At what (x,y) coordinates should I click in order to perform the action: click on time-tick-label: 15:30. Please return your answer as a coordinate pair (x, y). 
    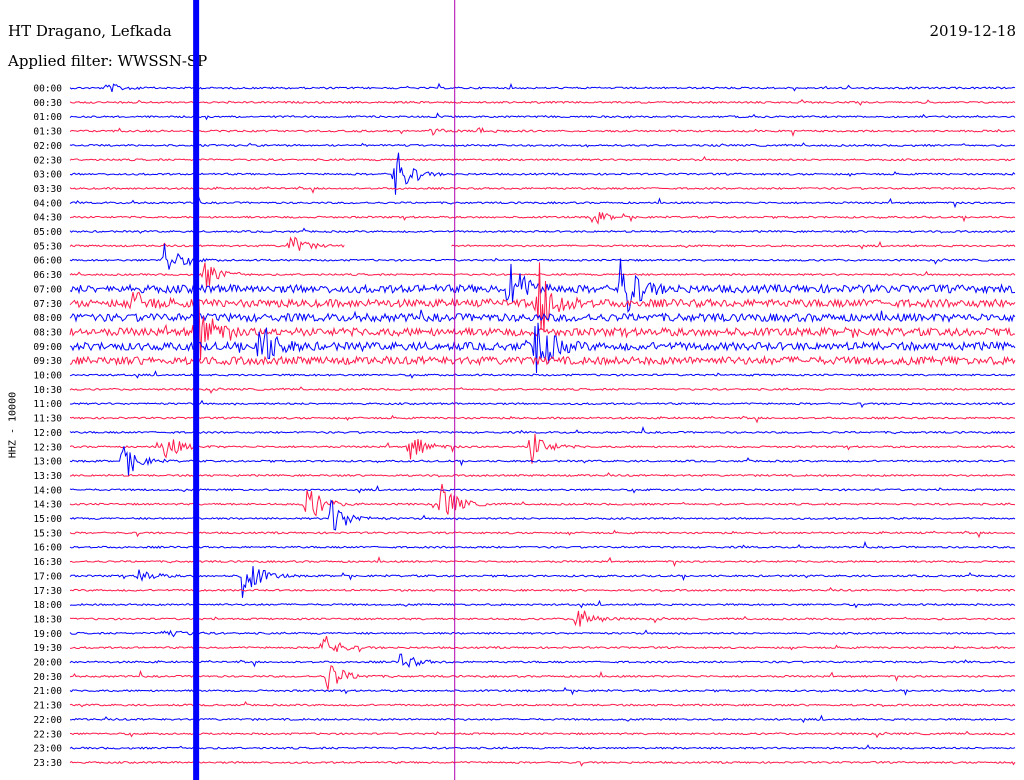
    Looking at the image, I should click on (47, 533).